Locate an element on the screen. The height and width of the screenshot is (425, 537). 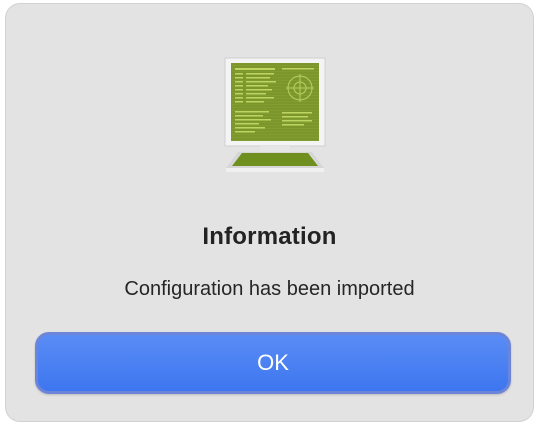
dialog-title: Information is located at coordinates (269, 236).